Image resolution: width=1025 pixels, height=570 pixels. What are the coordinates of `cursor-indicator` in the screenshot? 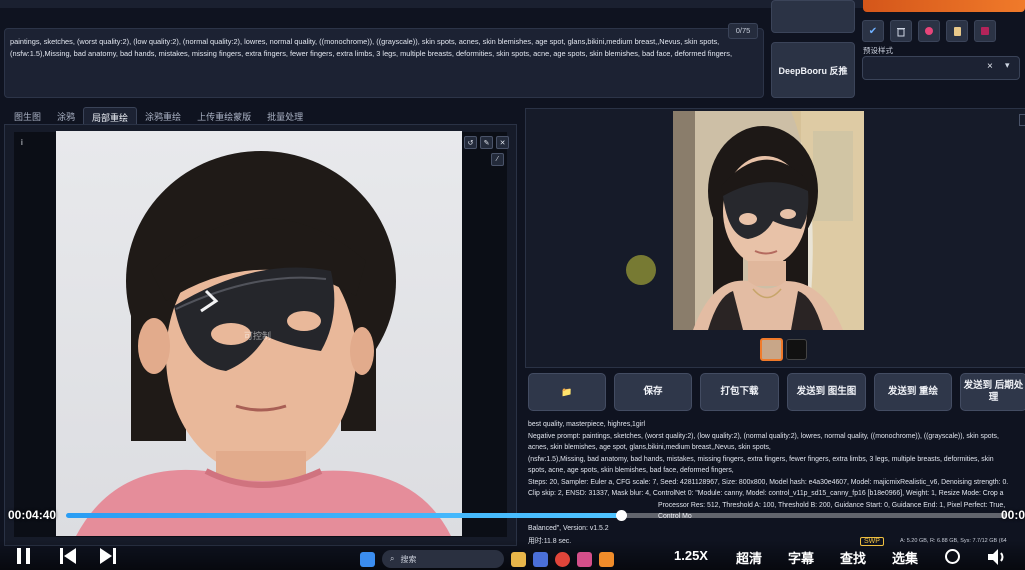 It's located at (641, 270).